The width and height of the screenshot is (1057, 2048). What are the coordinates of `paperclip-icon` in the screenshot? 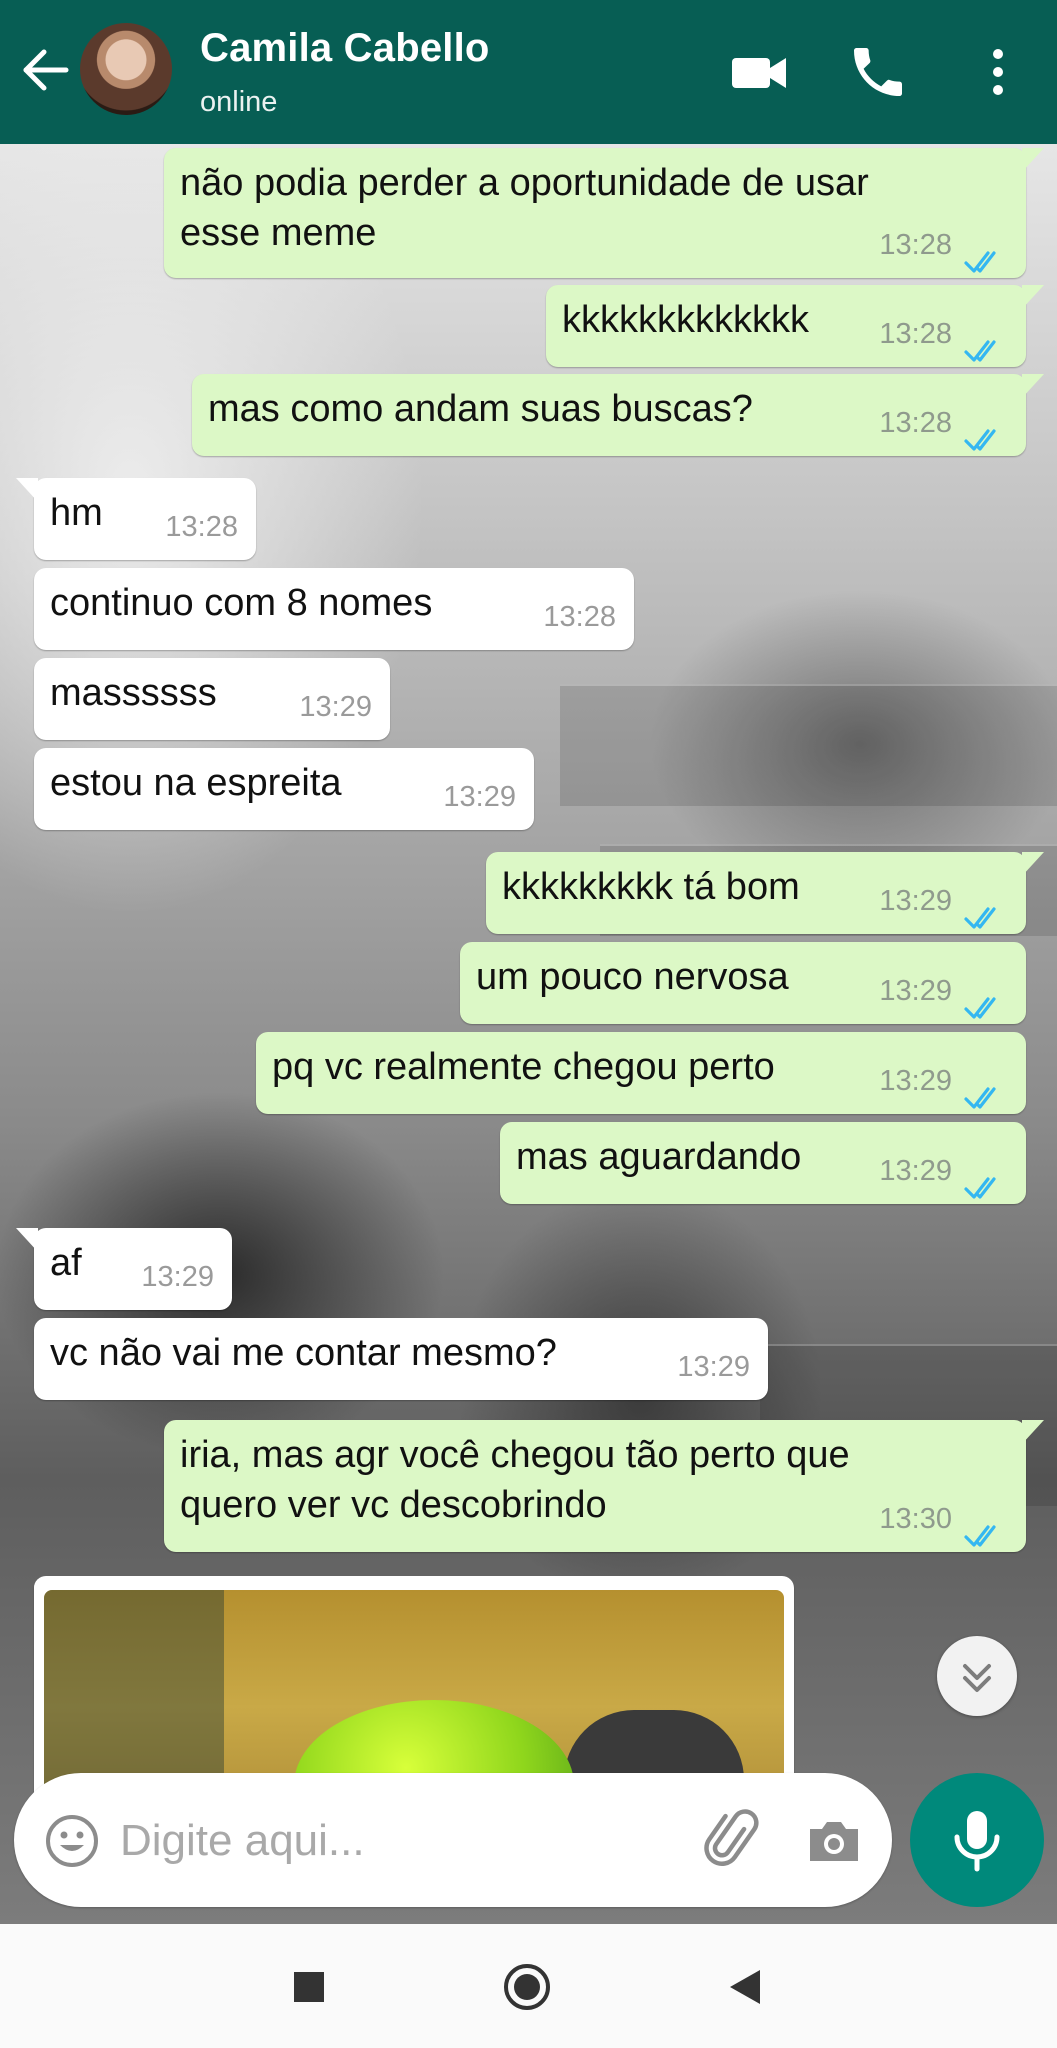 It's located at (731, 1837).